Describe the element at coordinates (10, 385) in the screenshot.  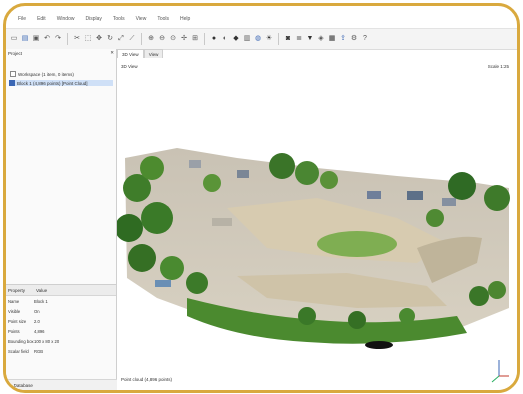
I see `database-icon: ▪` at that location.